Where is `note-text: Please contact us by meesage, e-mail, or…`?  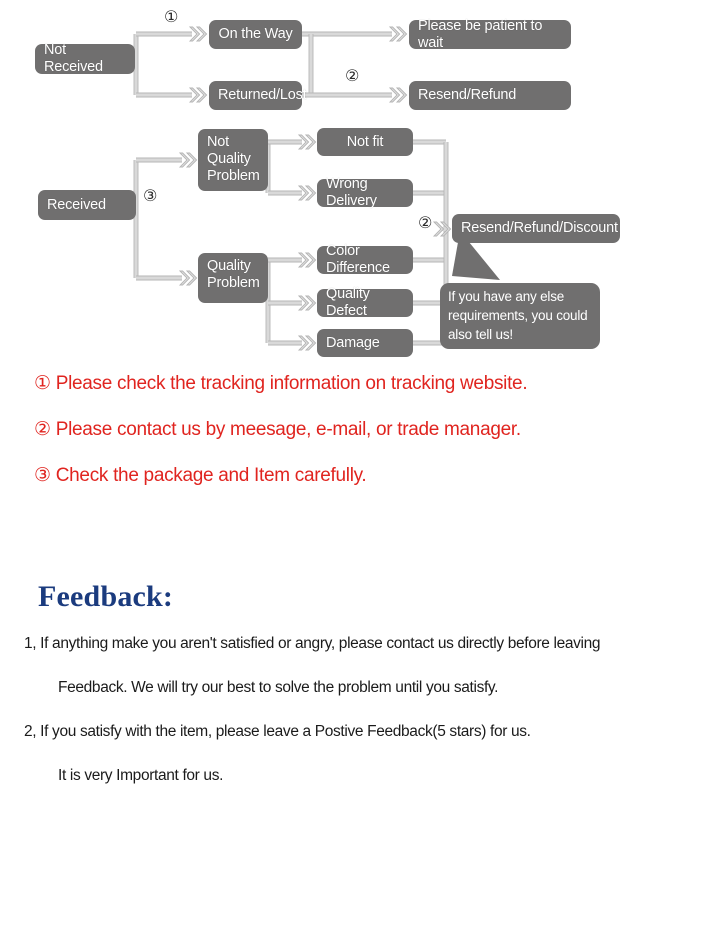 note-text: Please contact us by meesage, e-mail, or… is located at coordinates (288, 429).